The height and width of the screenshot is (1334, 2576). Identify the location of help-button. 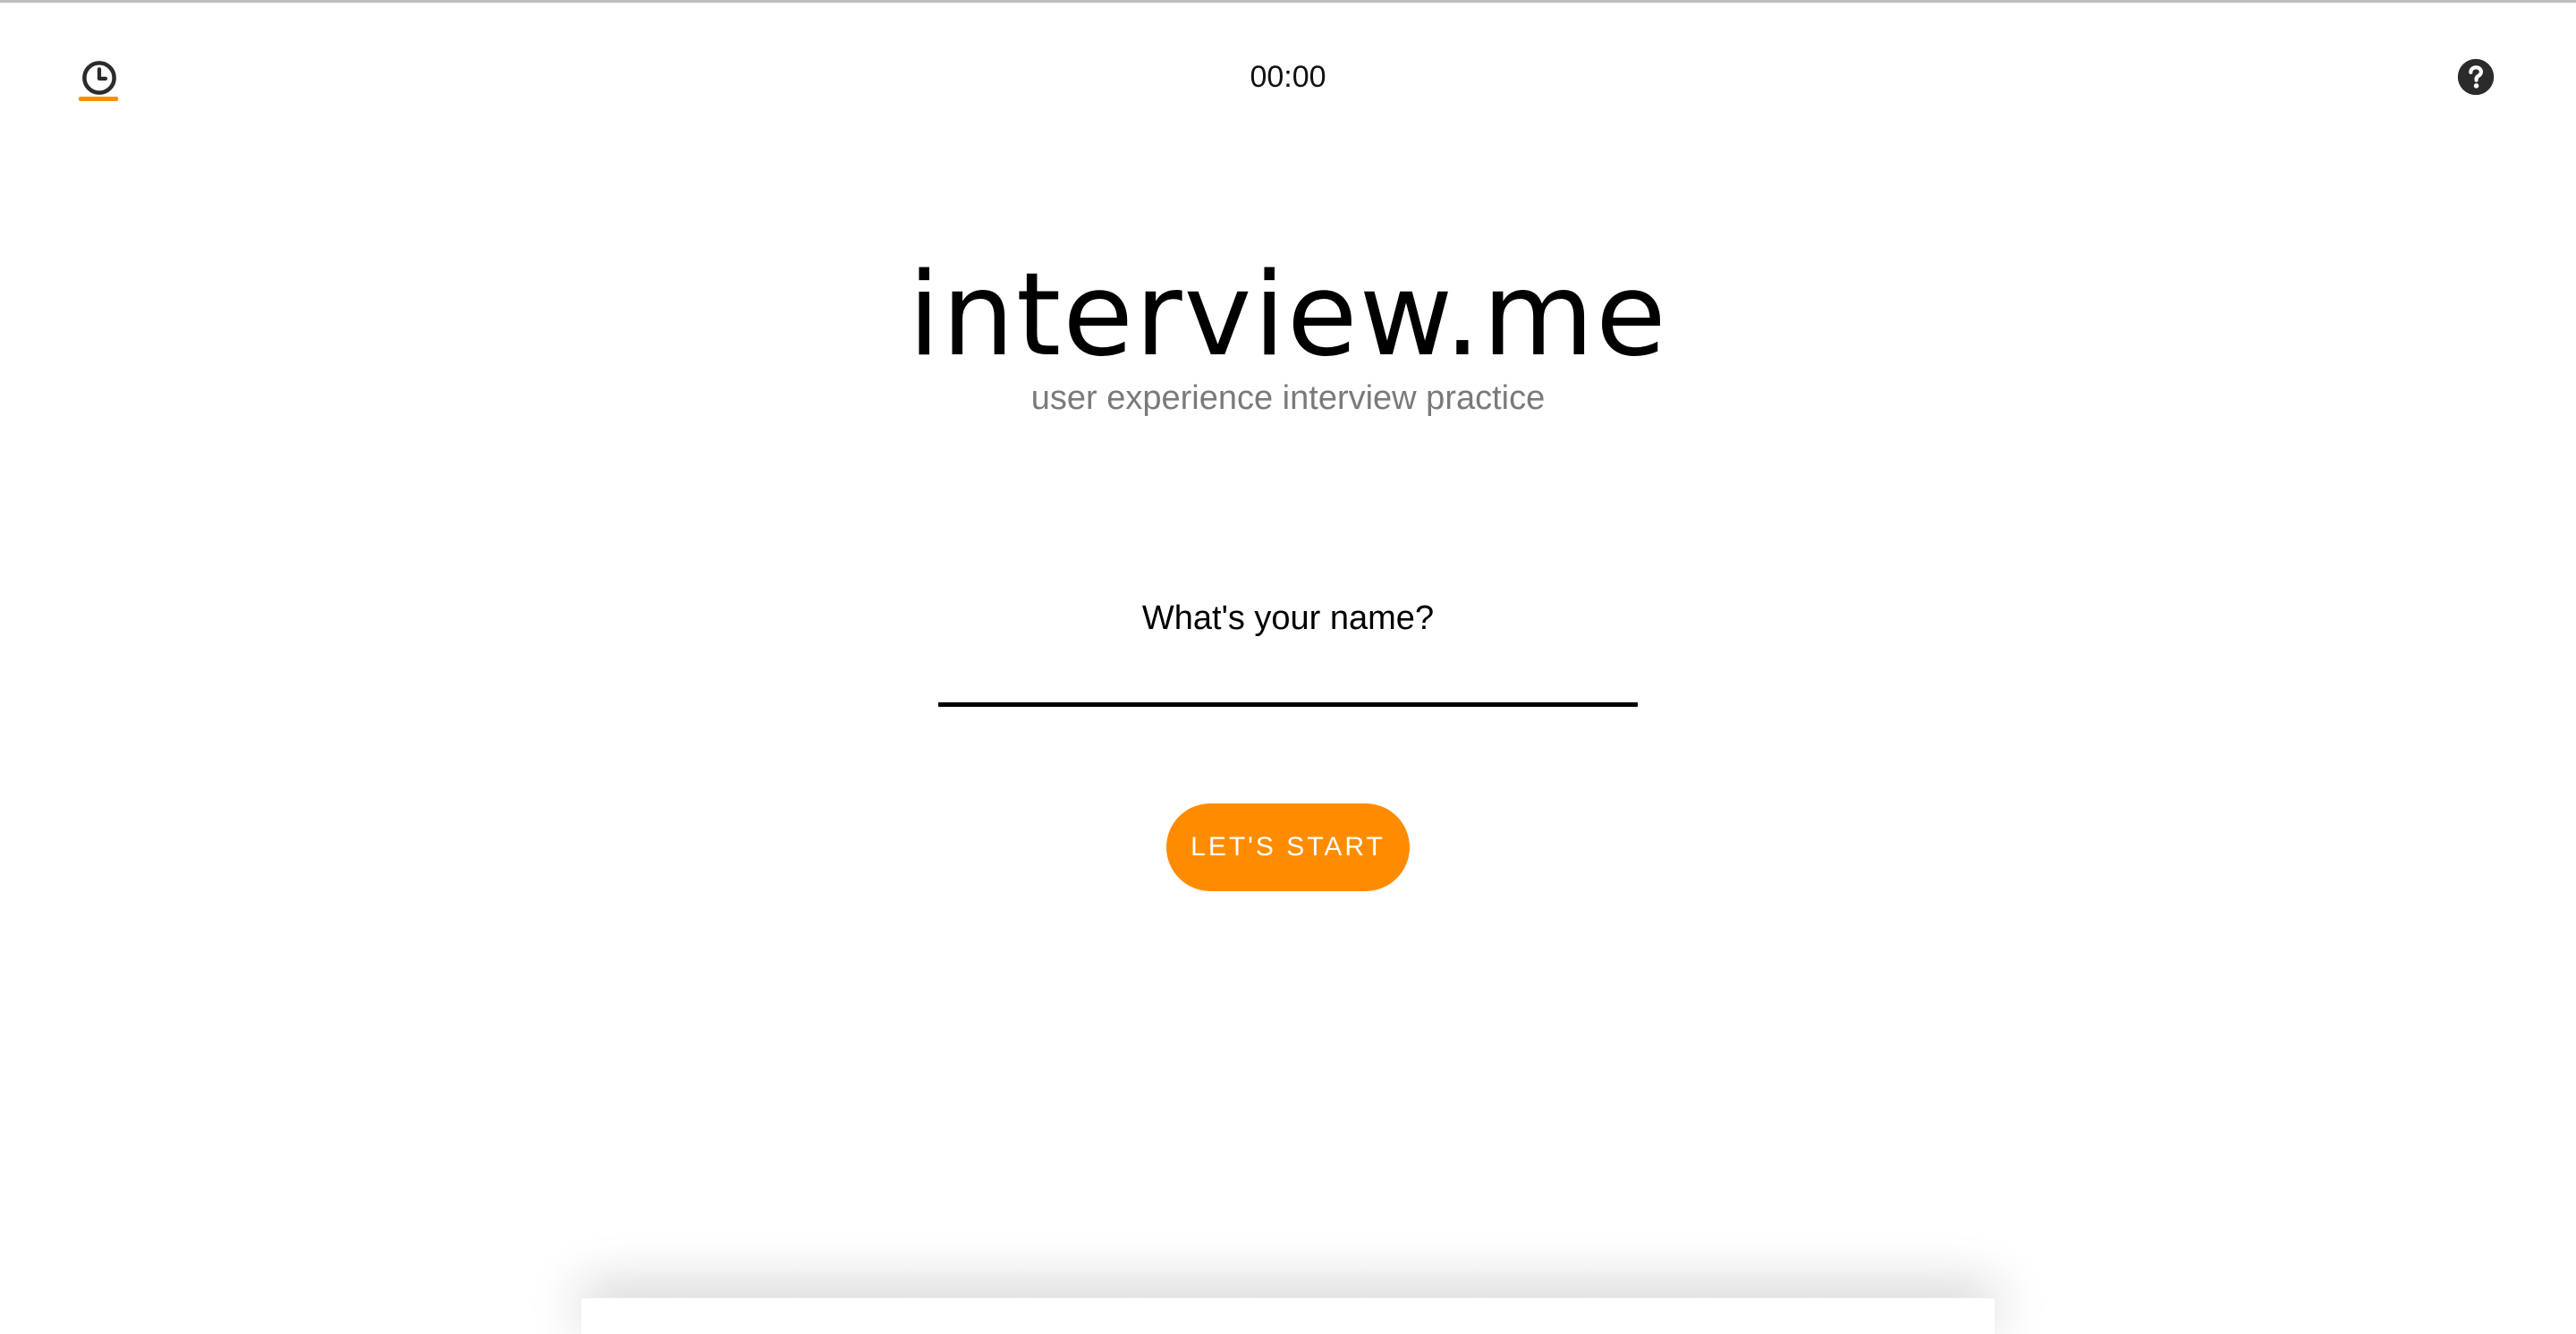
(2476, 77).